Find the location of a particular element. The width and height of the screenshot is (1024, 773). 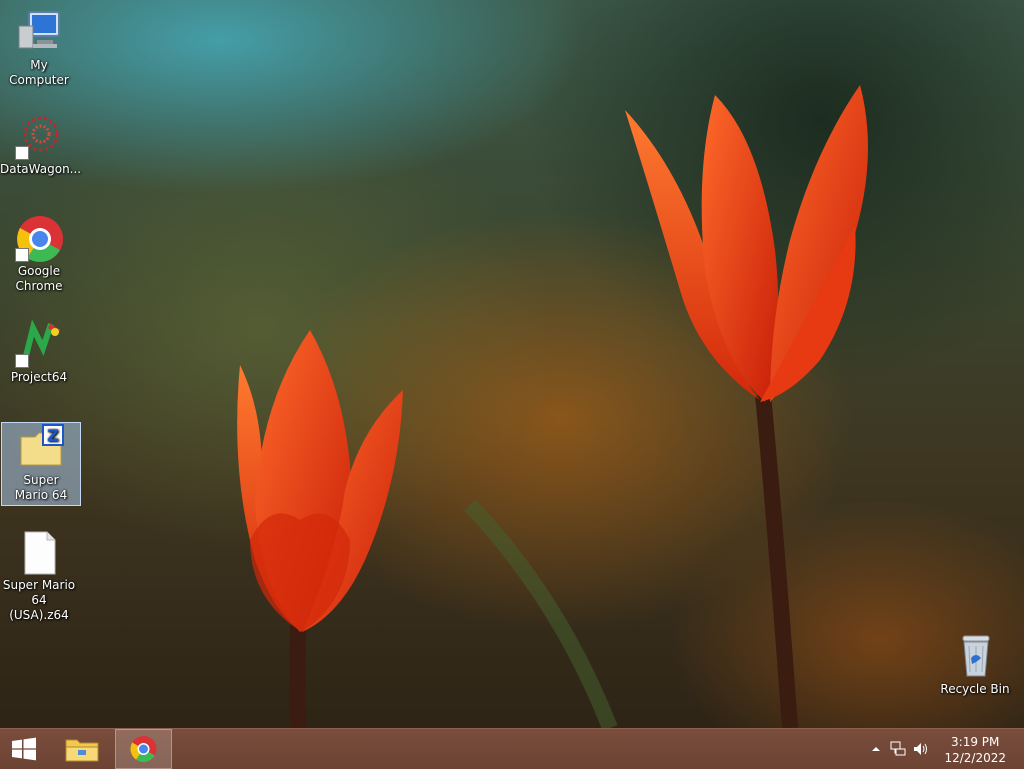

datawagon-icon is located at coordinates (39, 136).